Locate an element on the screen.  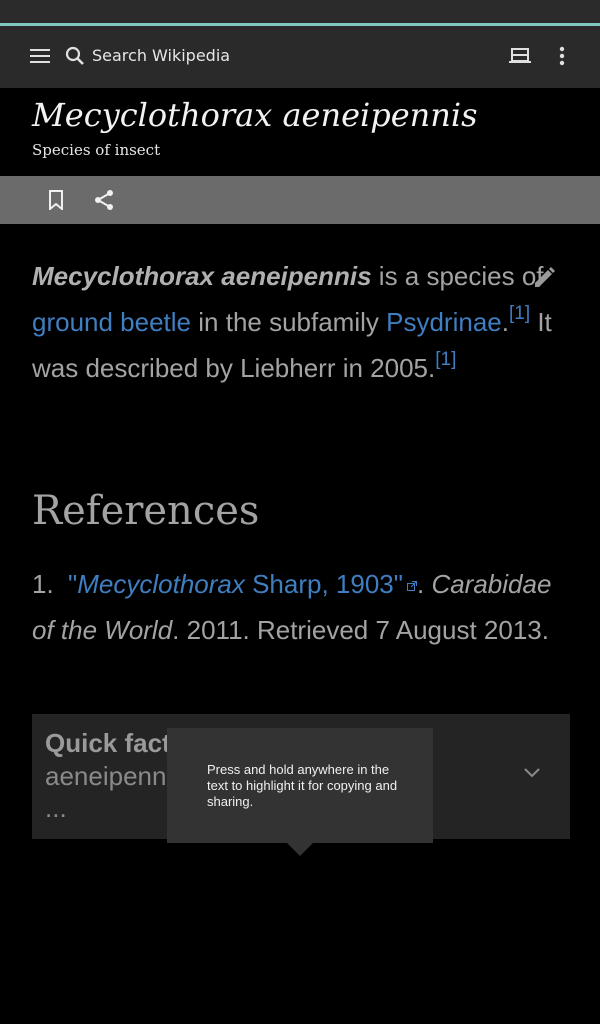
page-subtitle: Species of insect is located at coordinates (96, 150).